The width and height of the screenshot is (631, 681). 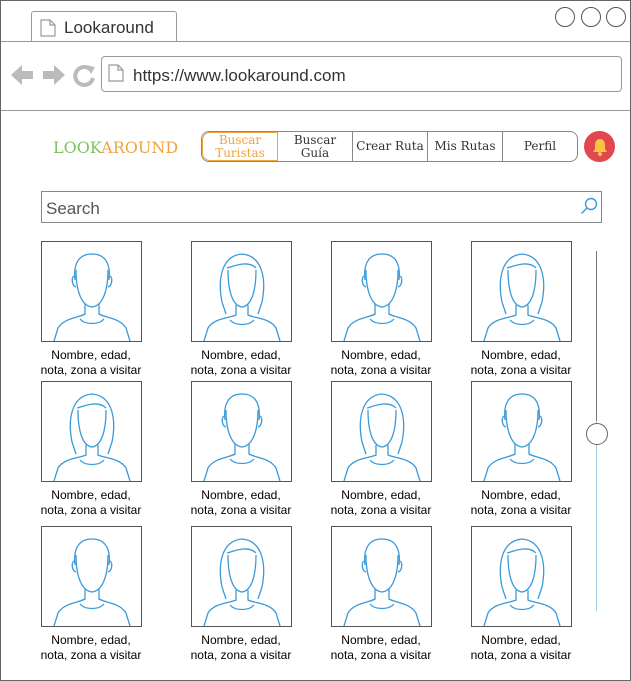 What do you see at coordinates (596, 336) in the screenshot?
I see `scrollbar-track-filled` at bounding box center [596, 336].